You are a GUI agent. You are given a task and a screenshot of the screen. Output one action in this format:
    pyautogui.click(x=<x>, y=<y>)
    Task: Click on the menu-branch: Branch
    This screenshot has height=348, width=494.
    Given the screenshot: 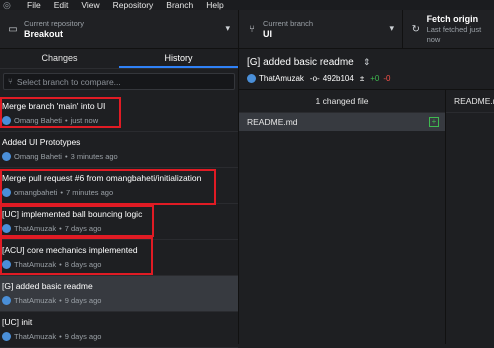 What is the action you would take?
    pyautogui.click(x=179, y=5)
    